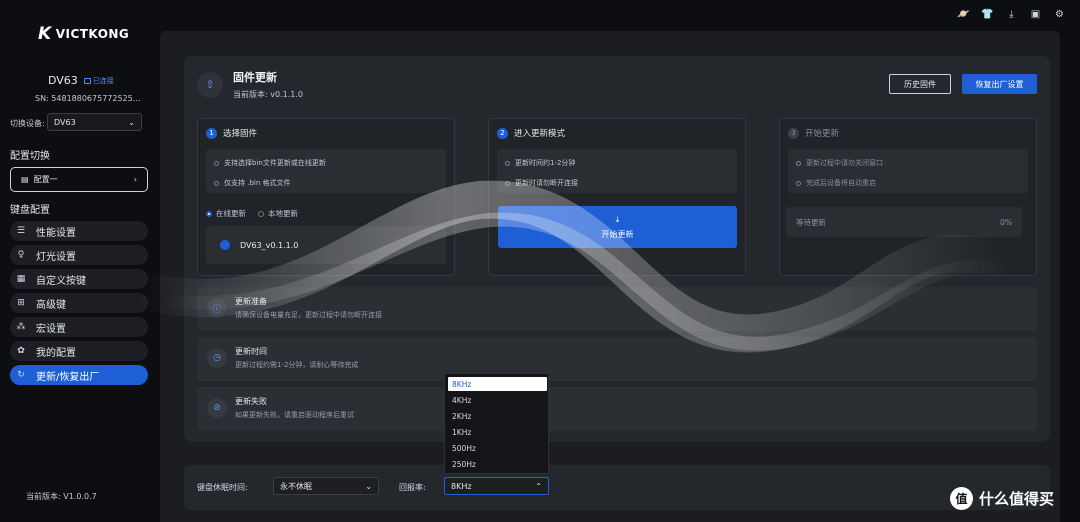 Image resolution: width=1080 pixels, height=522 pixels. Describe the element at coordinates (617, 197) in the screenshot. I see `step-enter-update-mode: 2 进入更新模式 更新时间约1-2分钟 更新时请勿断开连接` at that location.